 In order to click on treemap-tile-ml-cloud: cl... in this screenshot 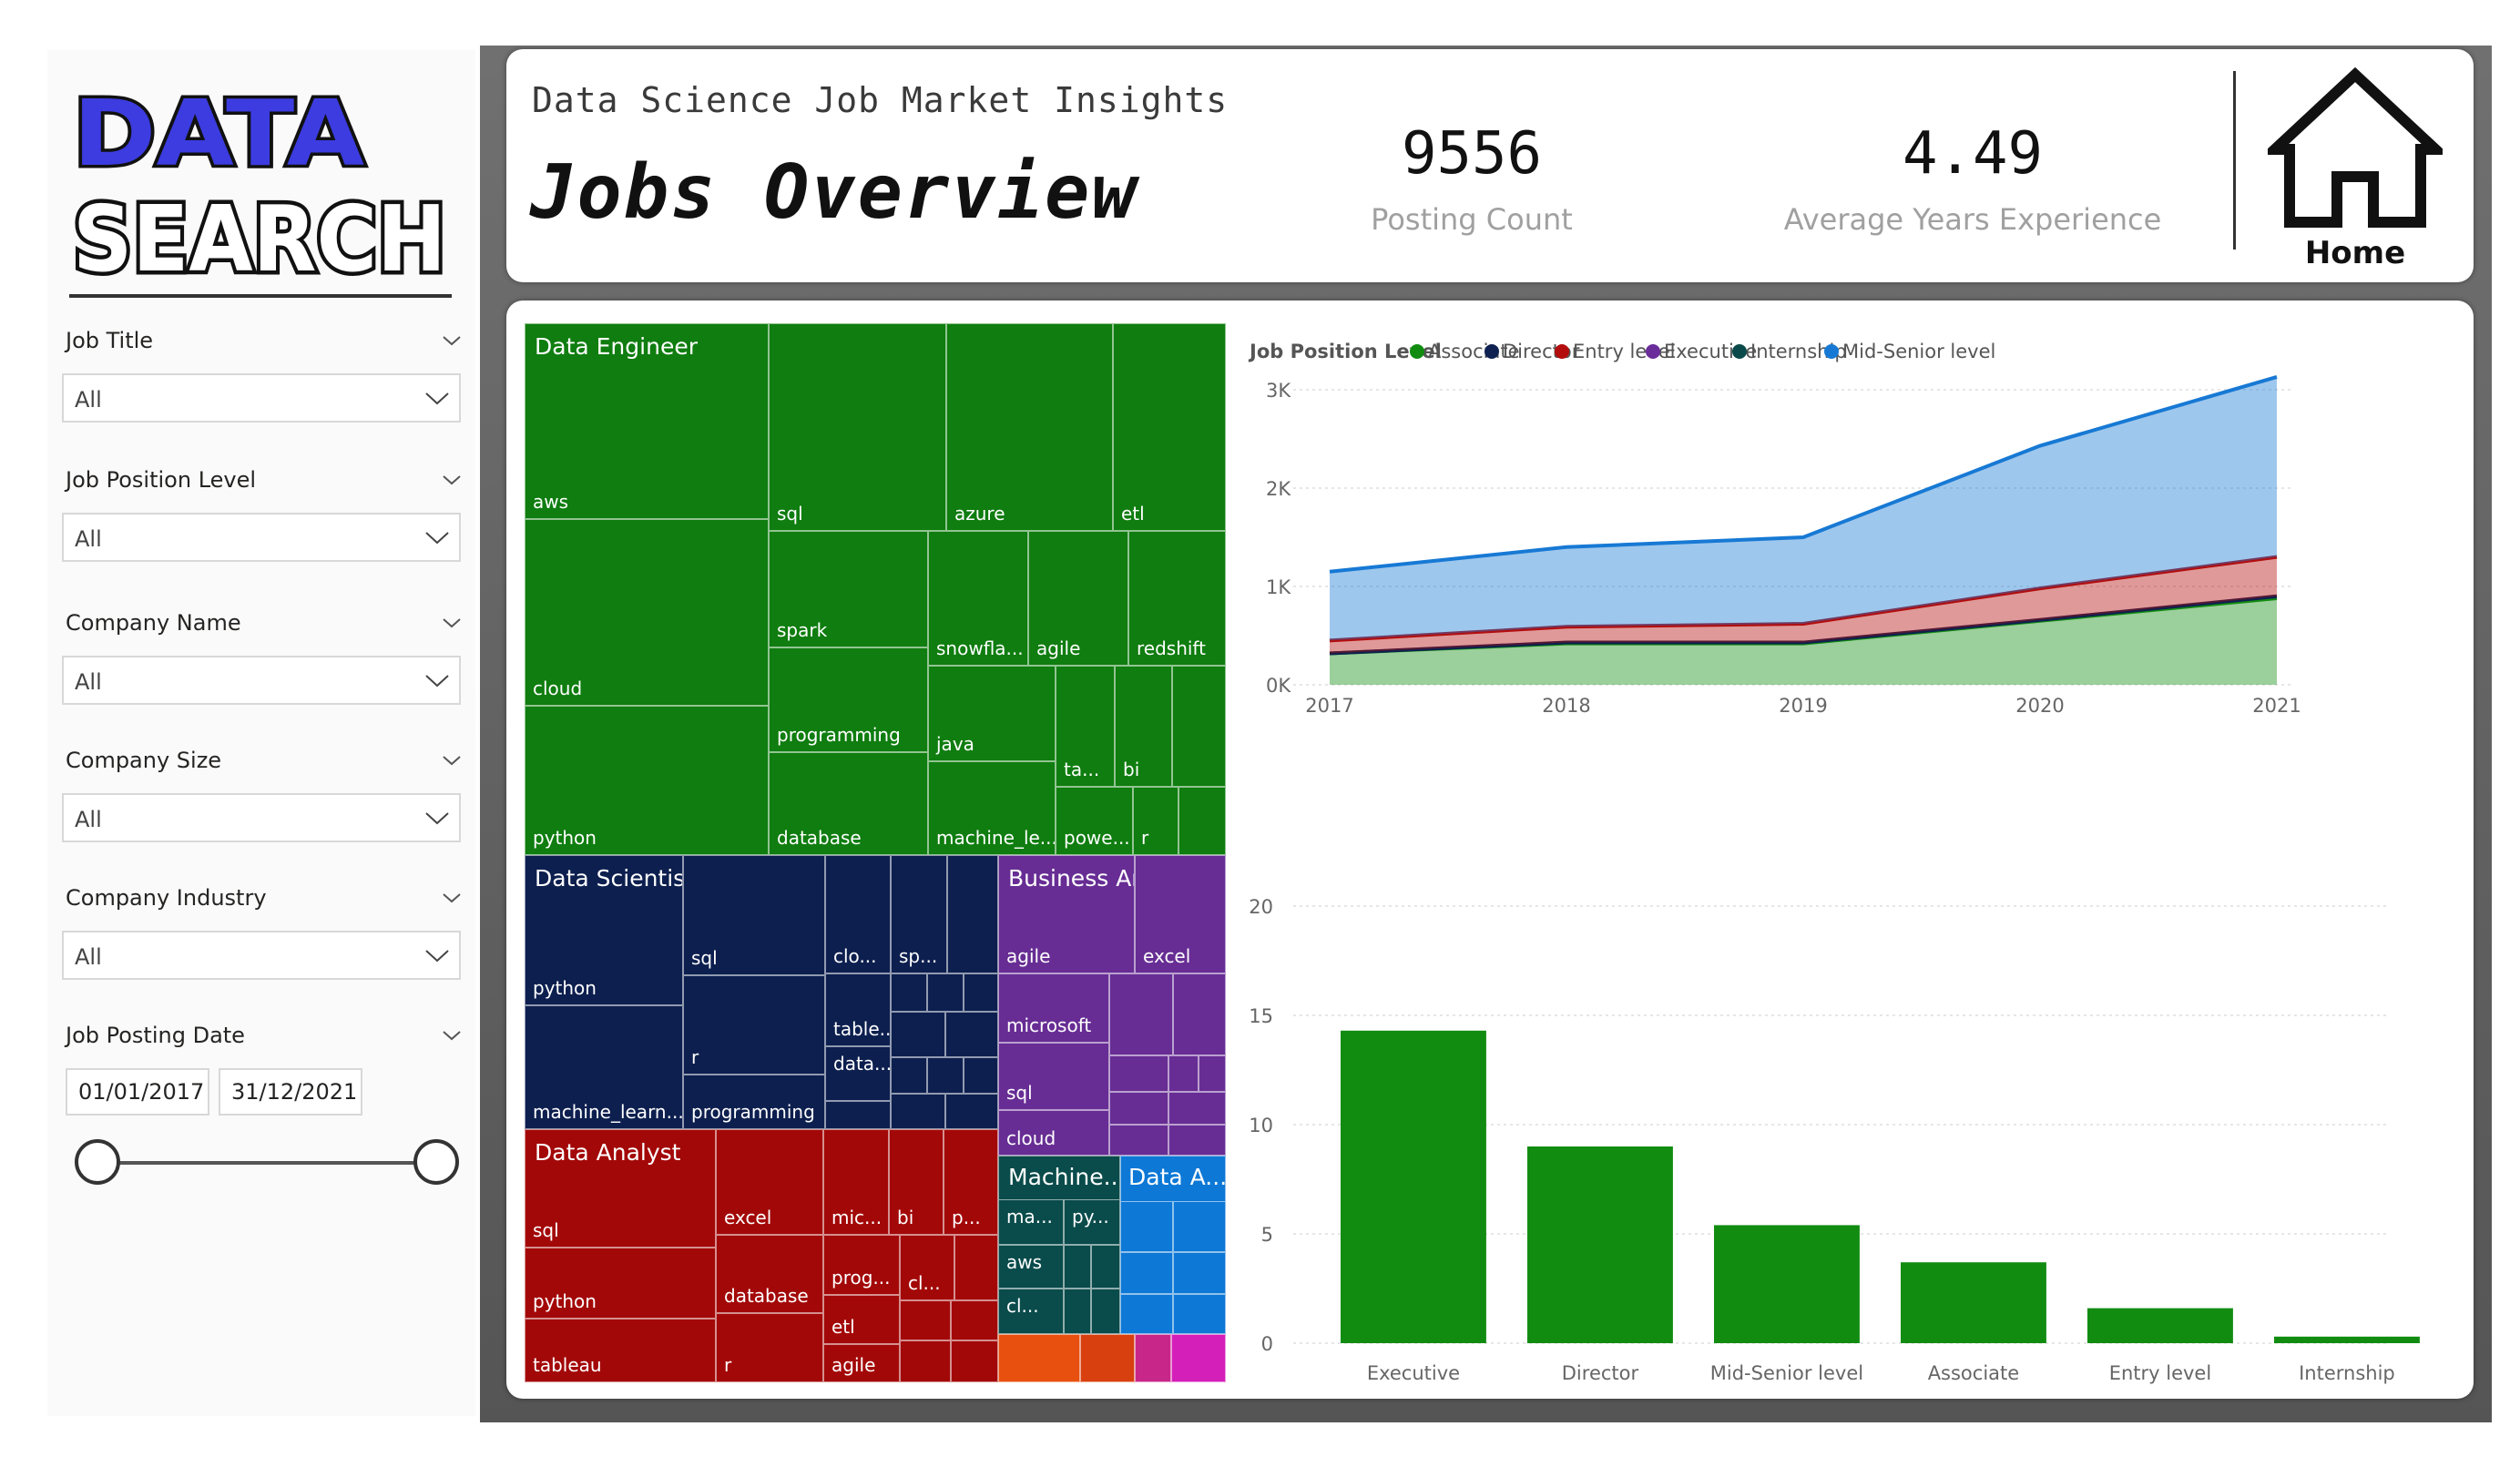, I will do `click(1031, 1312)`.